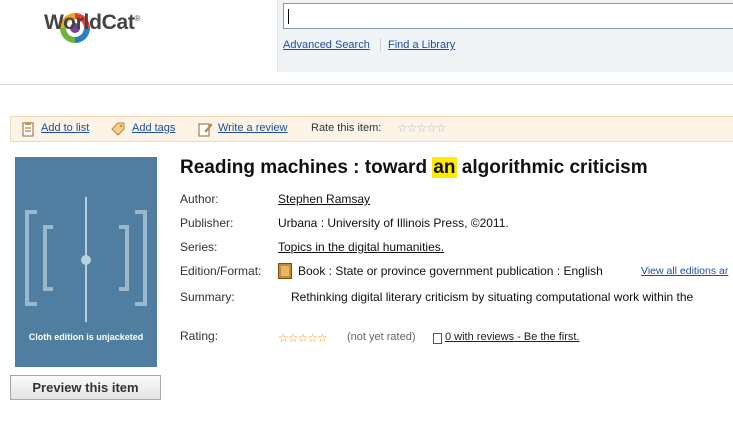 This screenshot has width=733, height=435. I want to click on cover-caption: Cloth edition is unjacketed, so click(86, 337).